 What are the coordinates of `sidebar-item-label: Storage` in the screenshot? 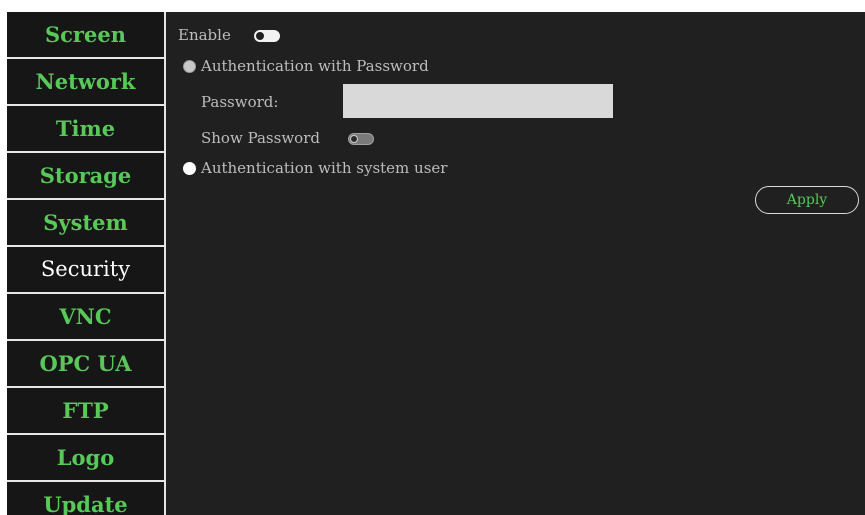 It's located at (85, 175).